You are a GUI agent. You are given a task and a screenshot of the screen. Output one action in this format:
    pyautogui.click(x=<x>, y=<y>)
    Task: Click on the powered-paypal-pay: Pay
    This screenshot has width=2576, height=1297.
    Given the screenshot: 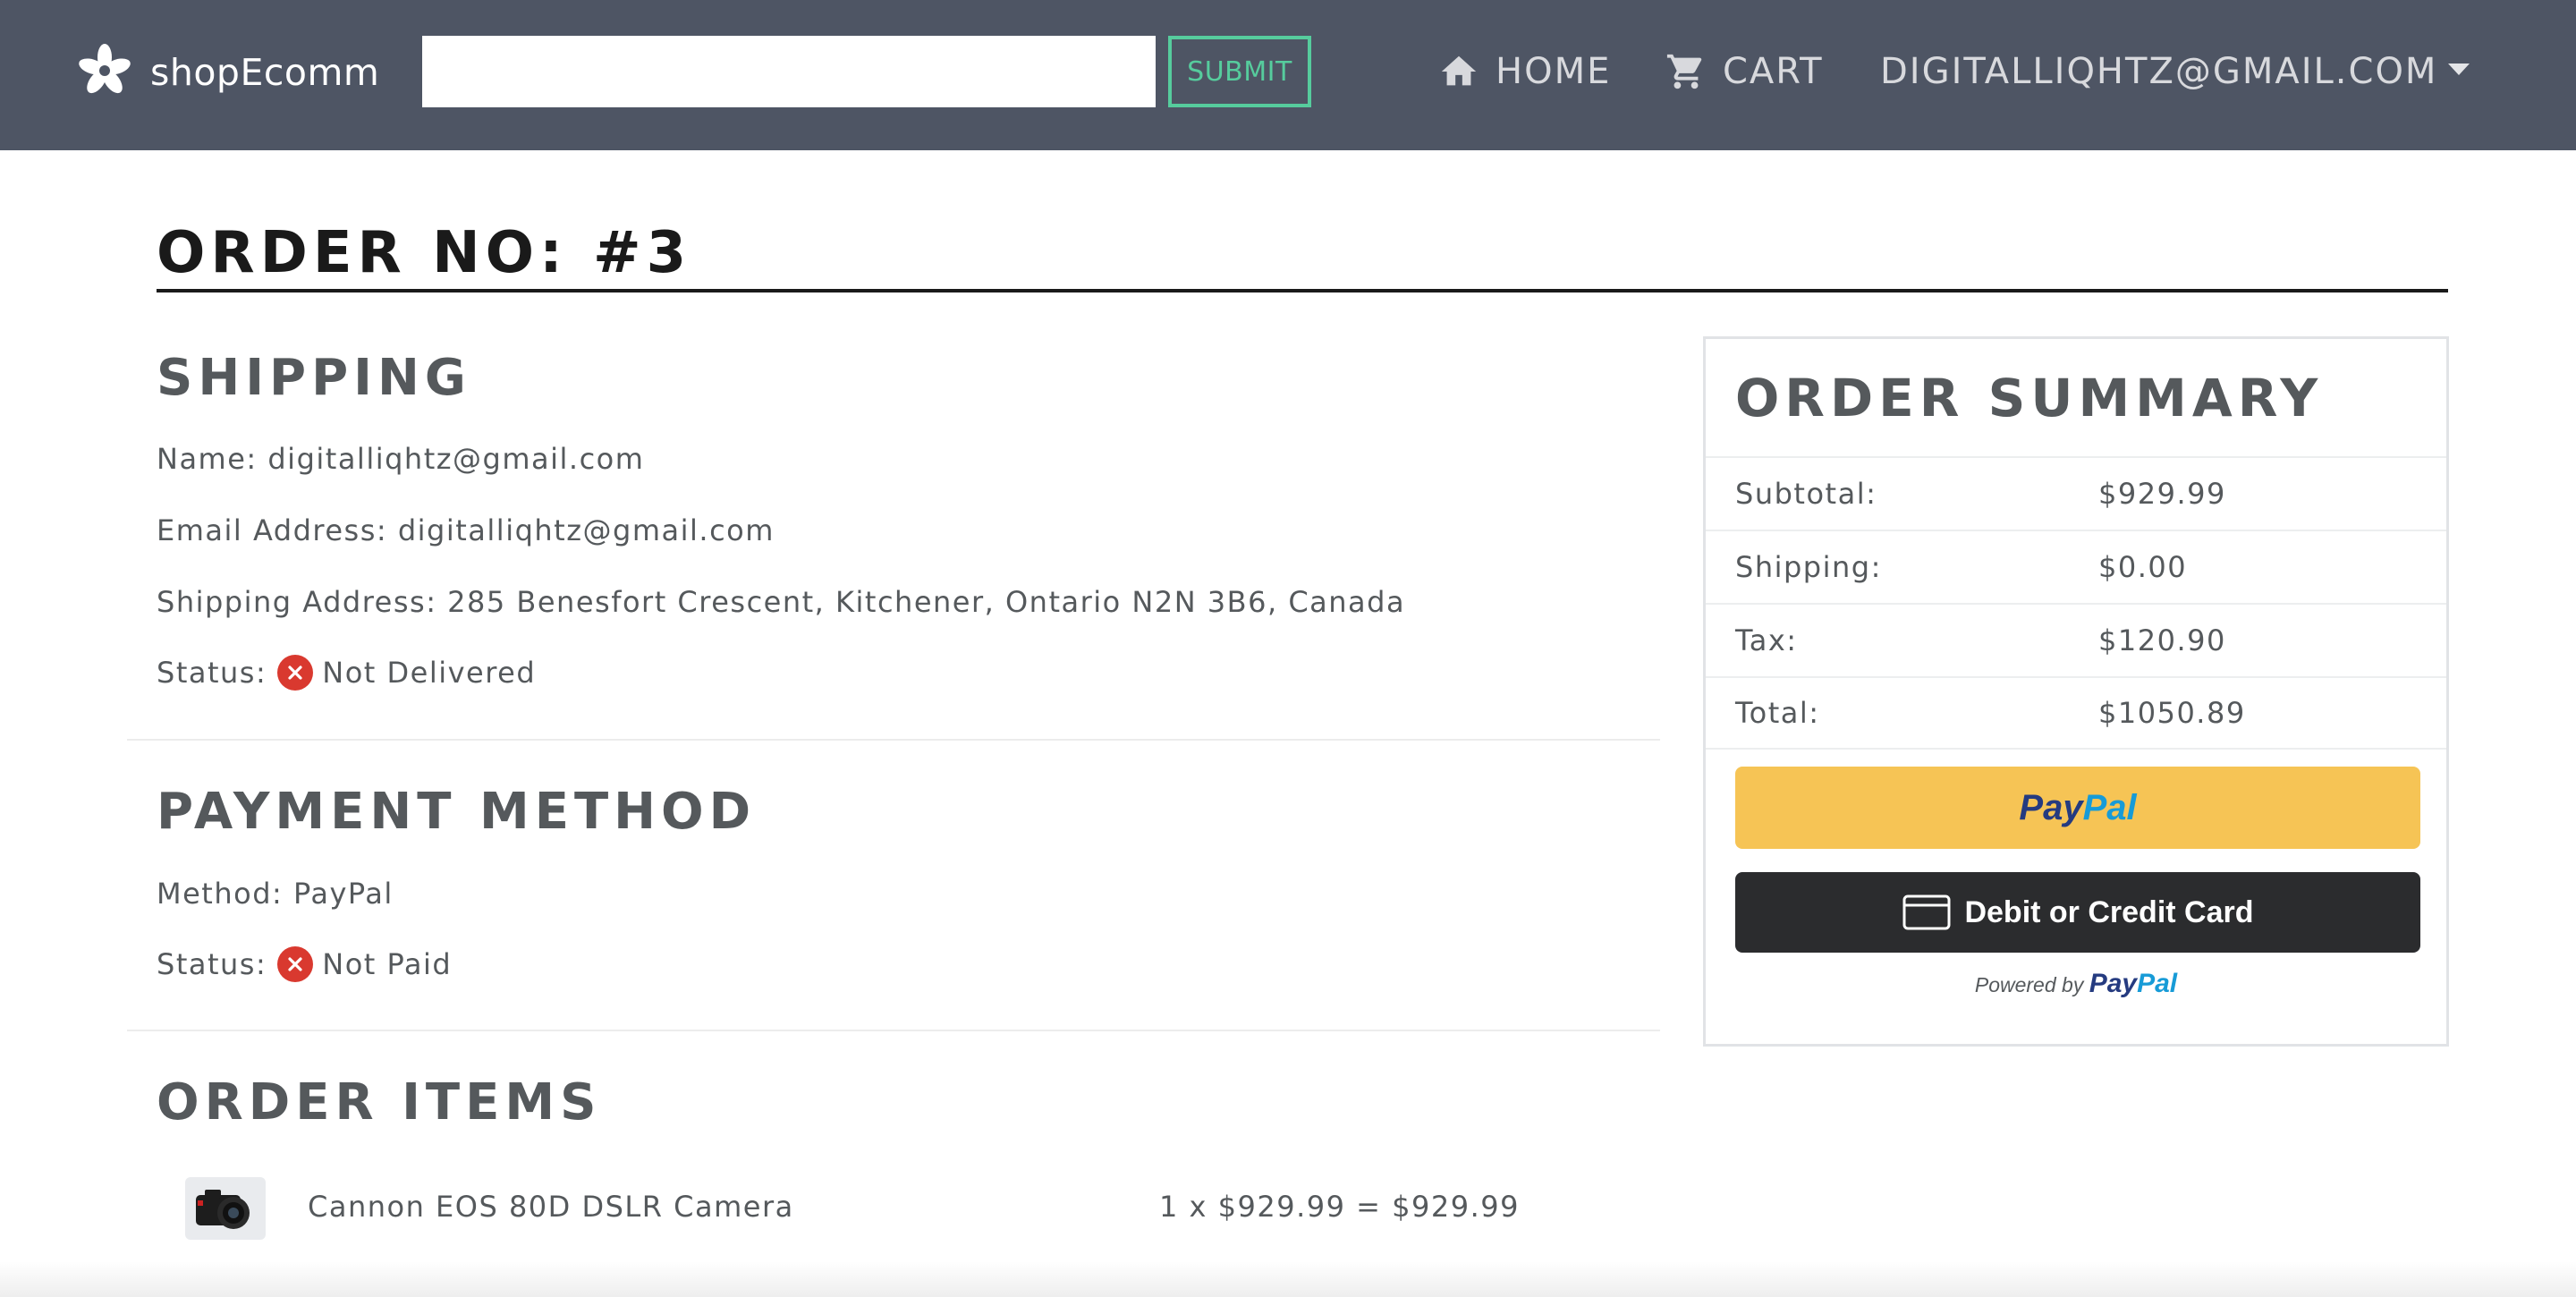 What is the action you would take?
    pyautogui.click(x=2113, y=983)
    